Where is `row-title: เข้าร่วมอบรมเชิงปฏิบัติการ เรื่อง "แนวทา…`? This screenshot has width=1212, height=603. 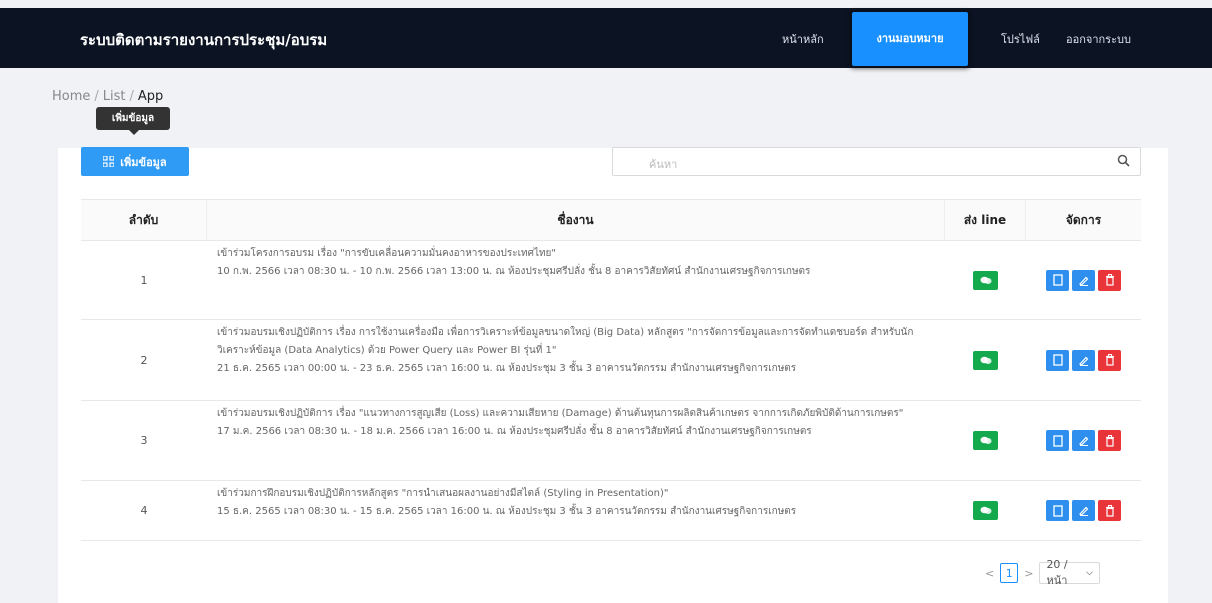 row-title: เข้าร่วมอบรมเชิงปฏิบัติการ เรื่อง "แนวทา… is located at coordinates (560, 413).